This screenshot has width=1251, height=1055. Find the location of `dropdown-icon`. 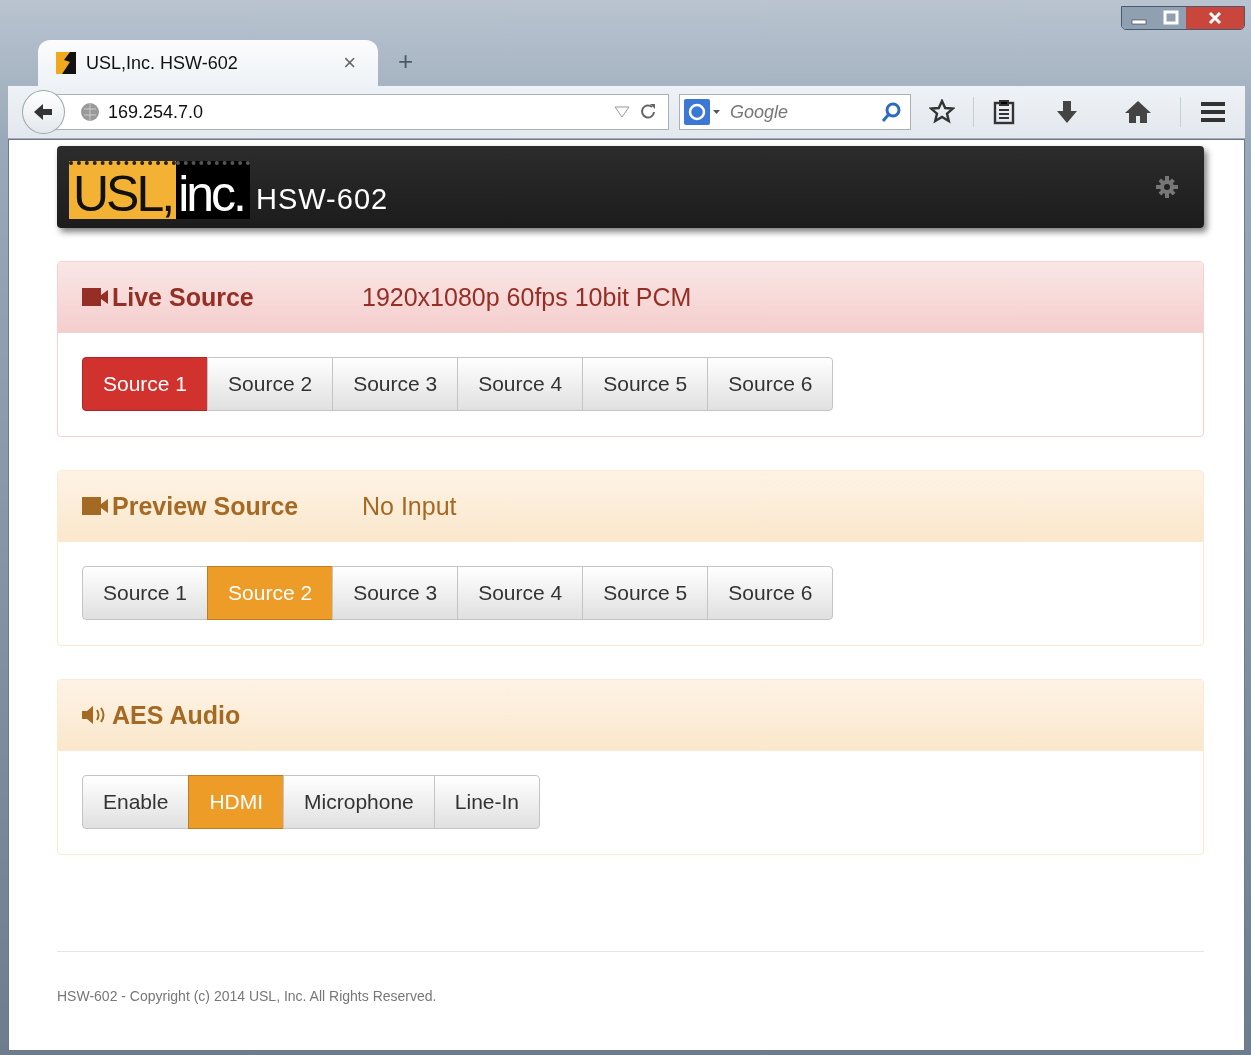

dropdown-icon is located at coordinates (622, 112).